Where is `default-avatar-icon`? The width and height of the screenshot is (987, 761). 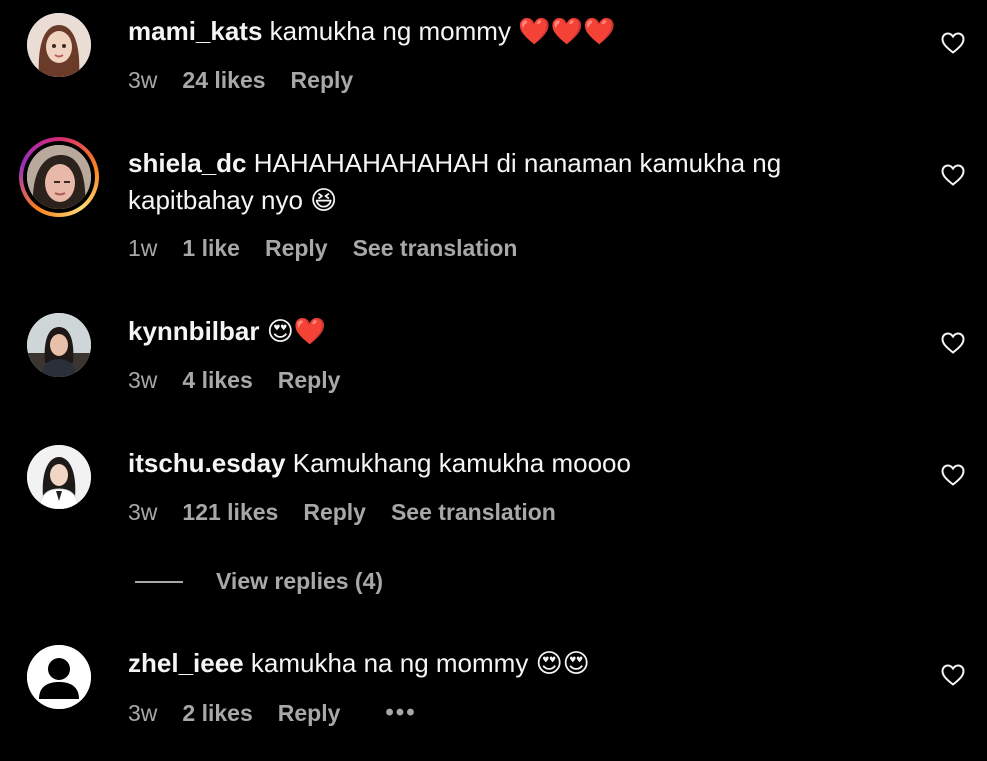 default-avatar-icon is located at coordinates (59, 677).